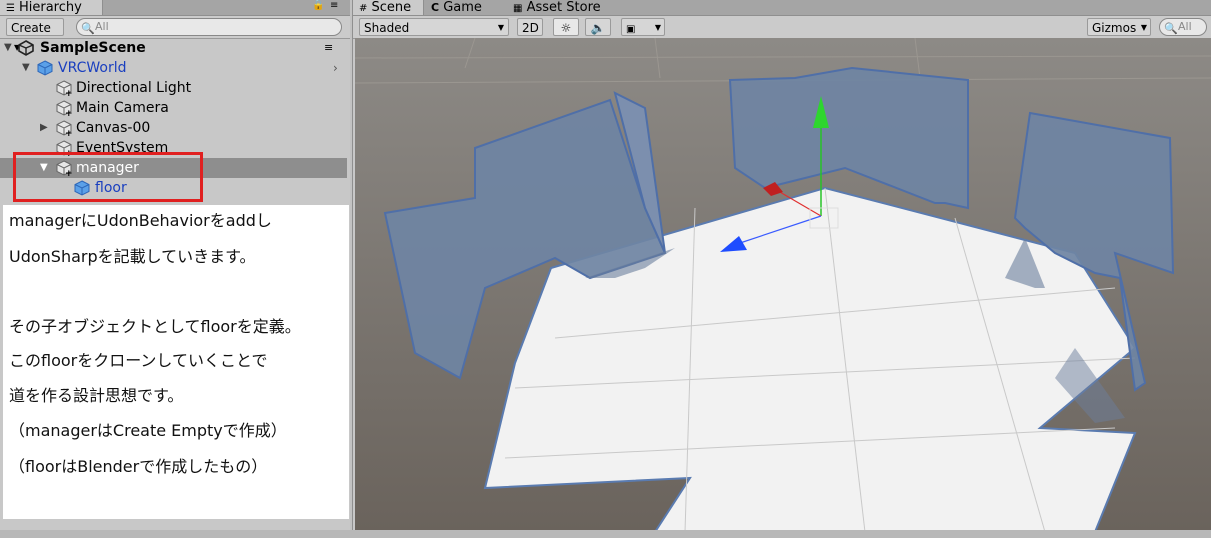  I want to click on tab-scene-label: Scene, so click(391, 7).